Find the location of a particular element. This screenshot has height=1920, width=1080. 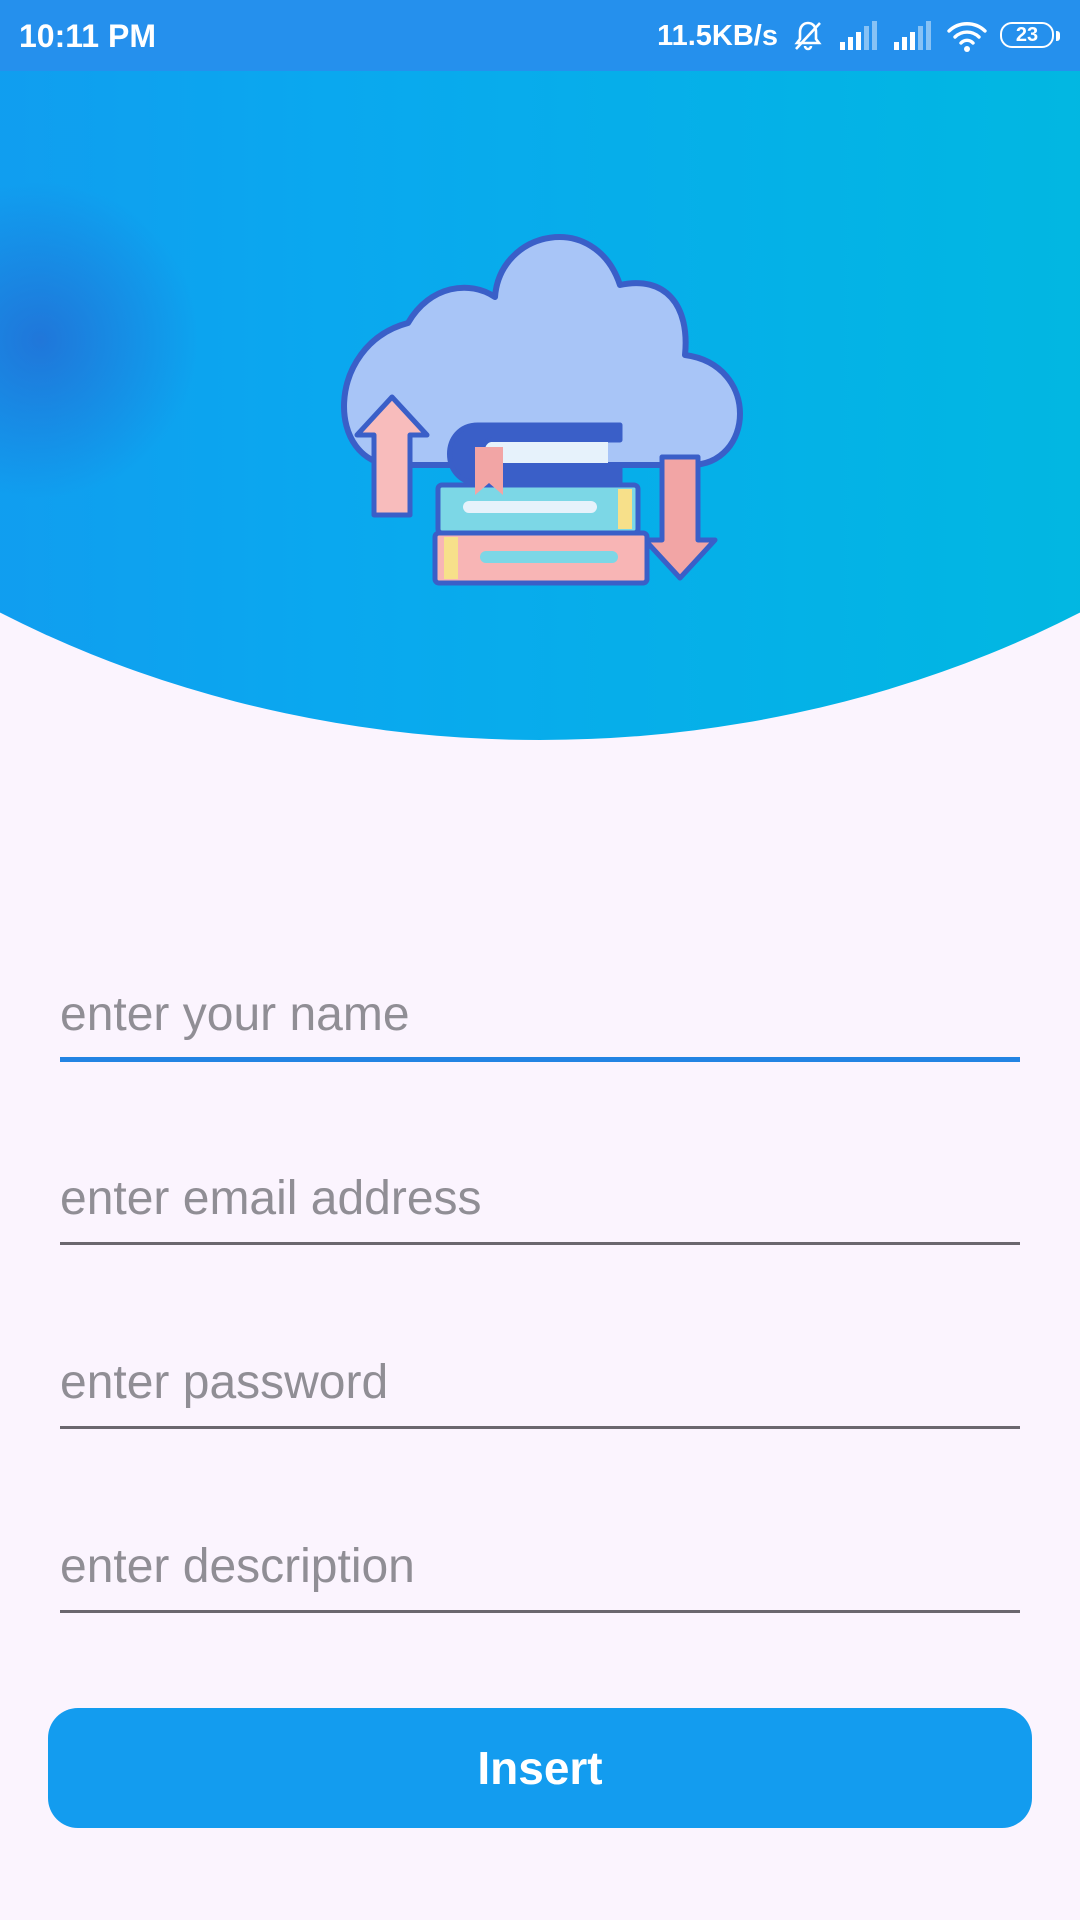

name-field-wrapper is located at coordinates (540, 1057).